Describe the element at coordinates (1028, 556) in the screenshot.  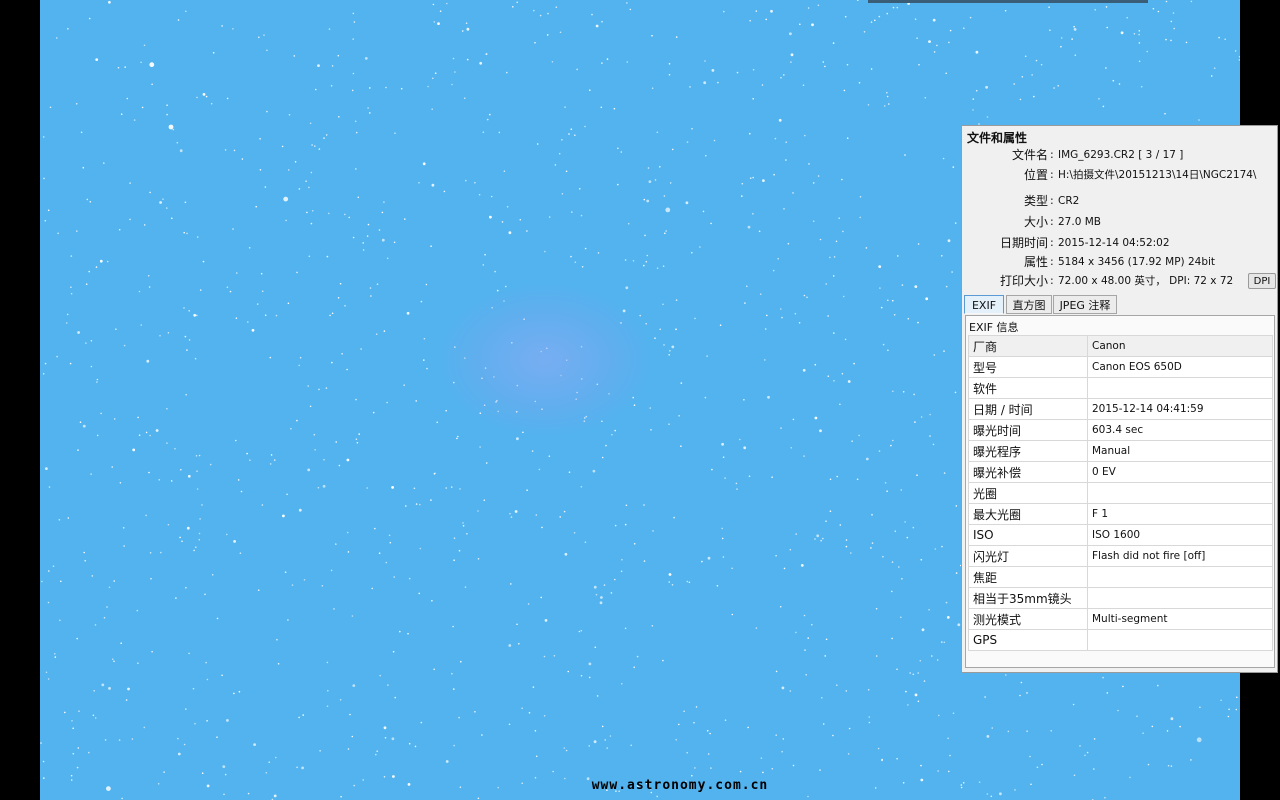
I see `exif-key: 闪光灯` at that location.